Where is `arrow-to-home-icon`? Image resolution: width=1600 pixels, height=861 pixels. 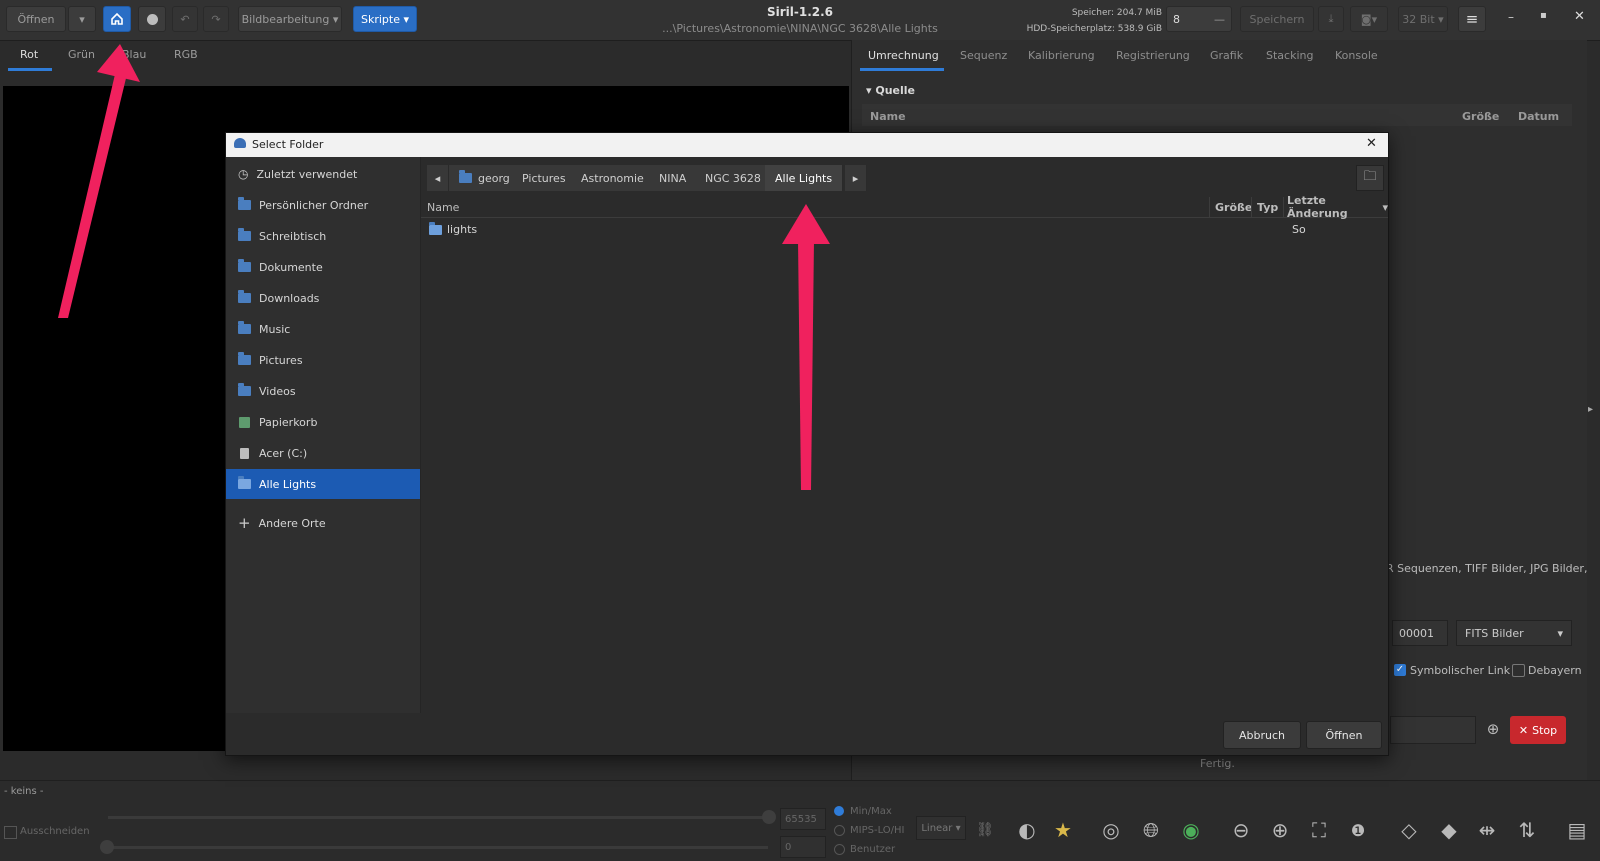 arrow-to-home-icon is located at coordinates (99, 181).